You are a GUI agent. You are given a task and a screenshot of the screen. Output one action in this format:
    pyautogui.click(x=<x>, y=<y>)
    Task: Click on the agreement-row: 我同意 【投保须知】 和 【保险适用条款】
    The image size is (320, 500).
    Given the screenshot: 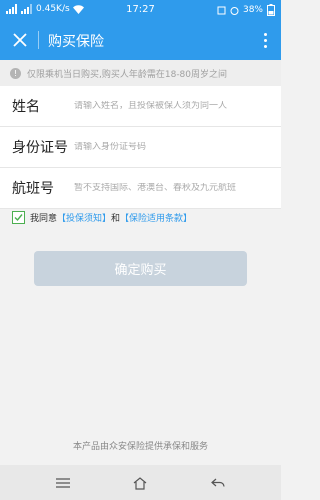 What is the action you would take?
    pyautogui.click(x=102, y=217)
    